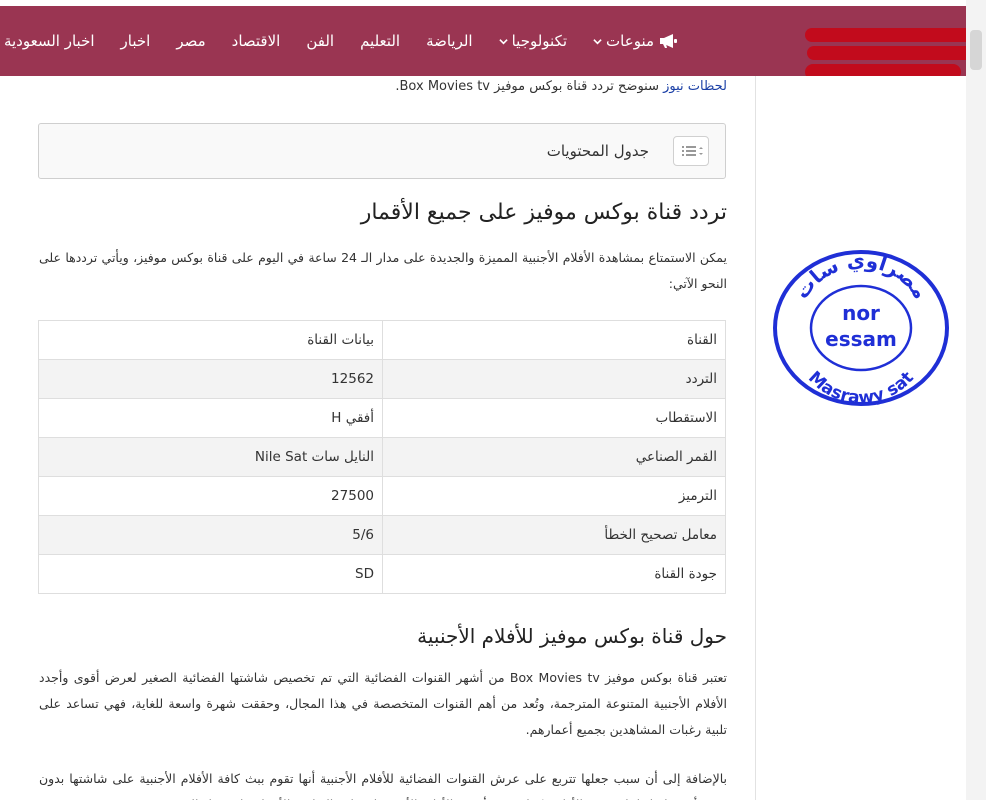 This screenshot has height=800, width=986. Describe the element at coordinates (572, 636) in the screenshot. I see `section-heading-about: حول قناة بوكس موفيز للأفلام الأجنبية` at that location.